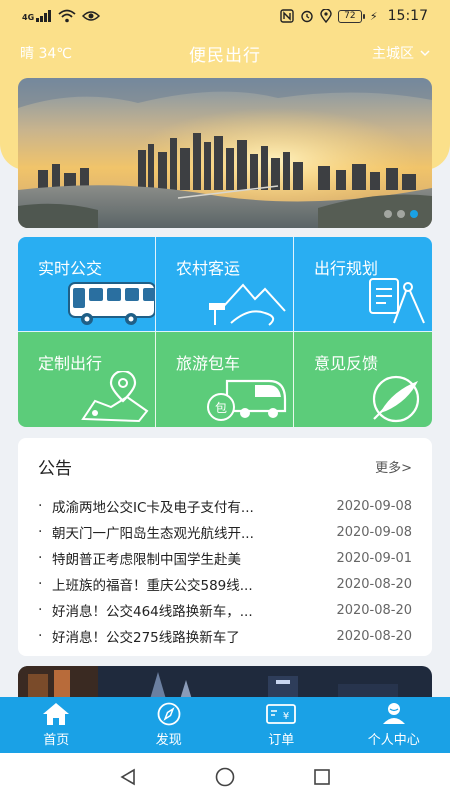  What do you see at coordinates (91, 16) in the screenshot?
I see `eye-icon` at bounding box center [91, 16].